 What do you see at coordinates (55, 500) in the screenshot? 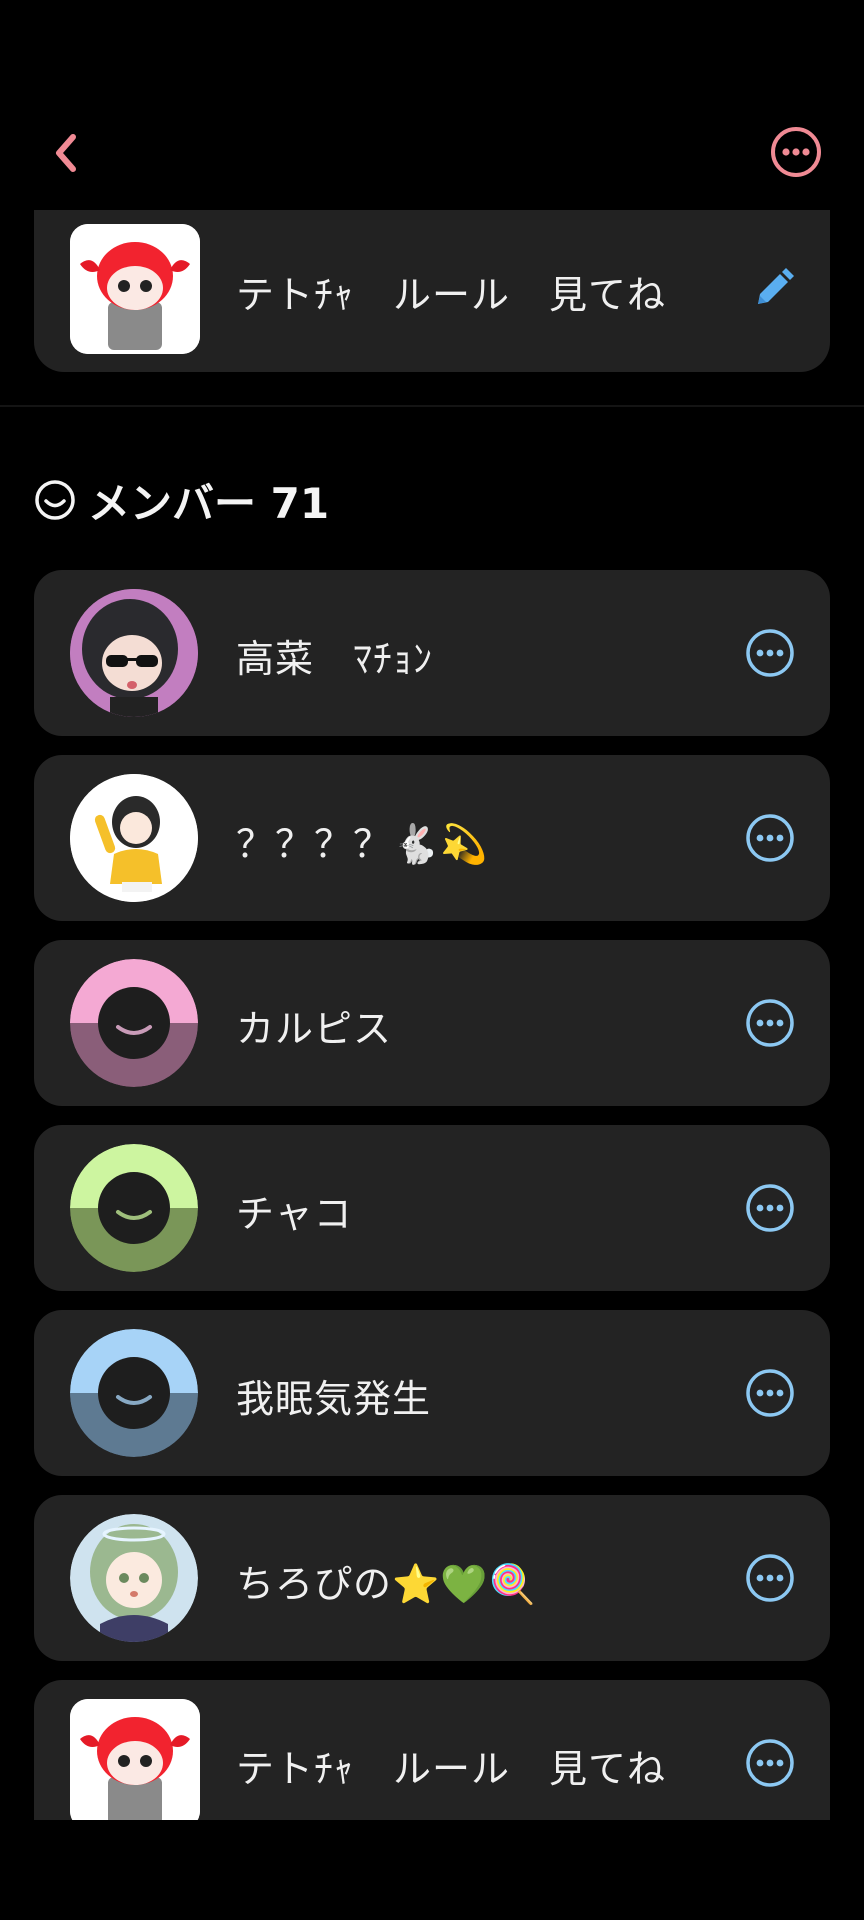
I see `smile-face-icon` at bounding box center [55, 500].